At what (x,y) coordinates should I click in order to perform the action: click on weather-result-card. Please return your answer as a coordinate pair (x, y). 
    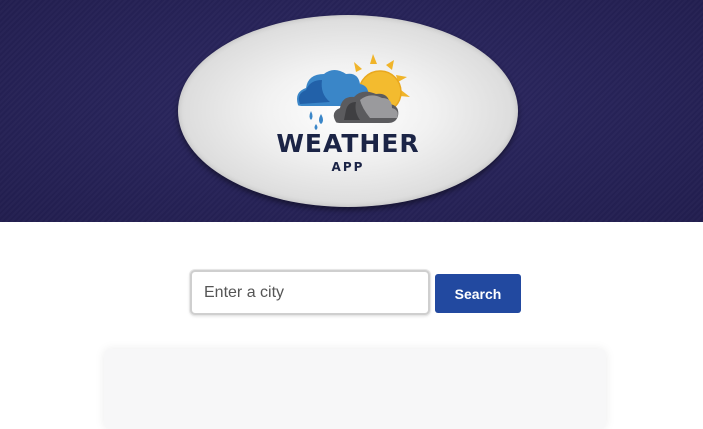
    Looking at the image, I should click on (355, 389).